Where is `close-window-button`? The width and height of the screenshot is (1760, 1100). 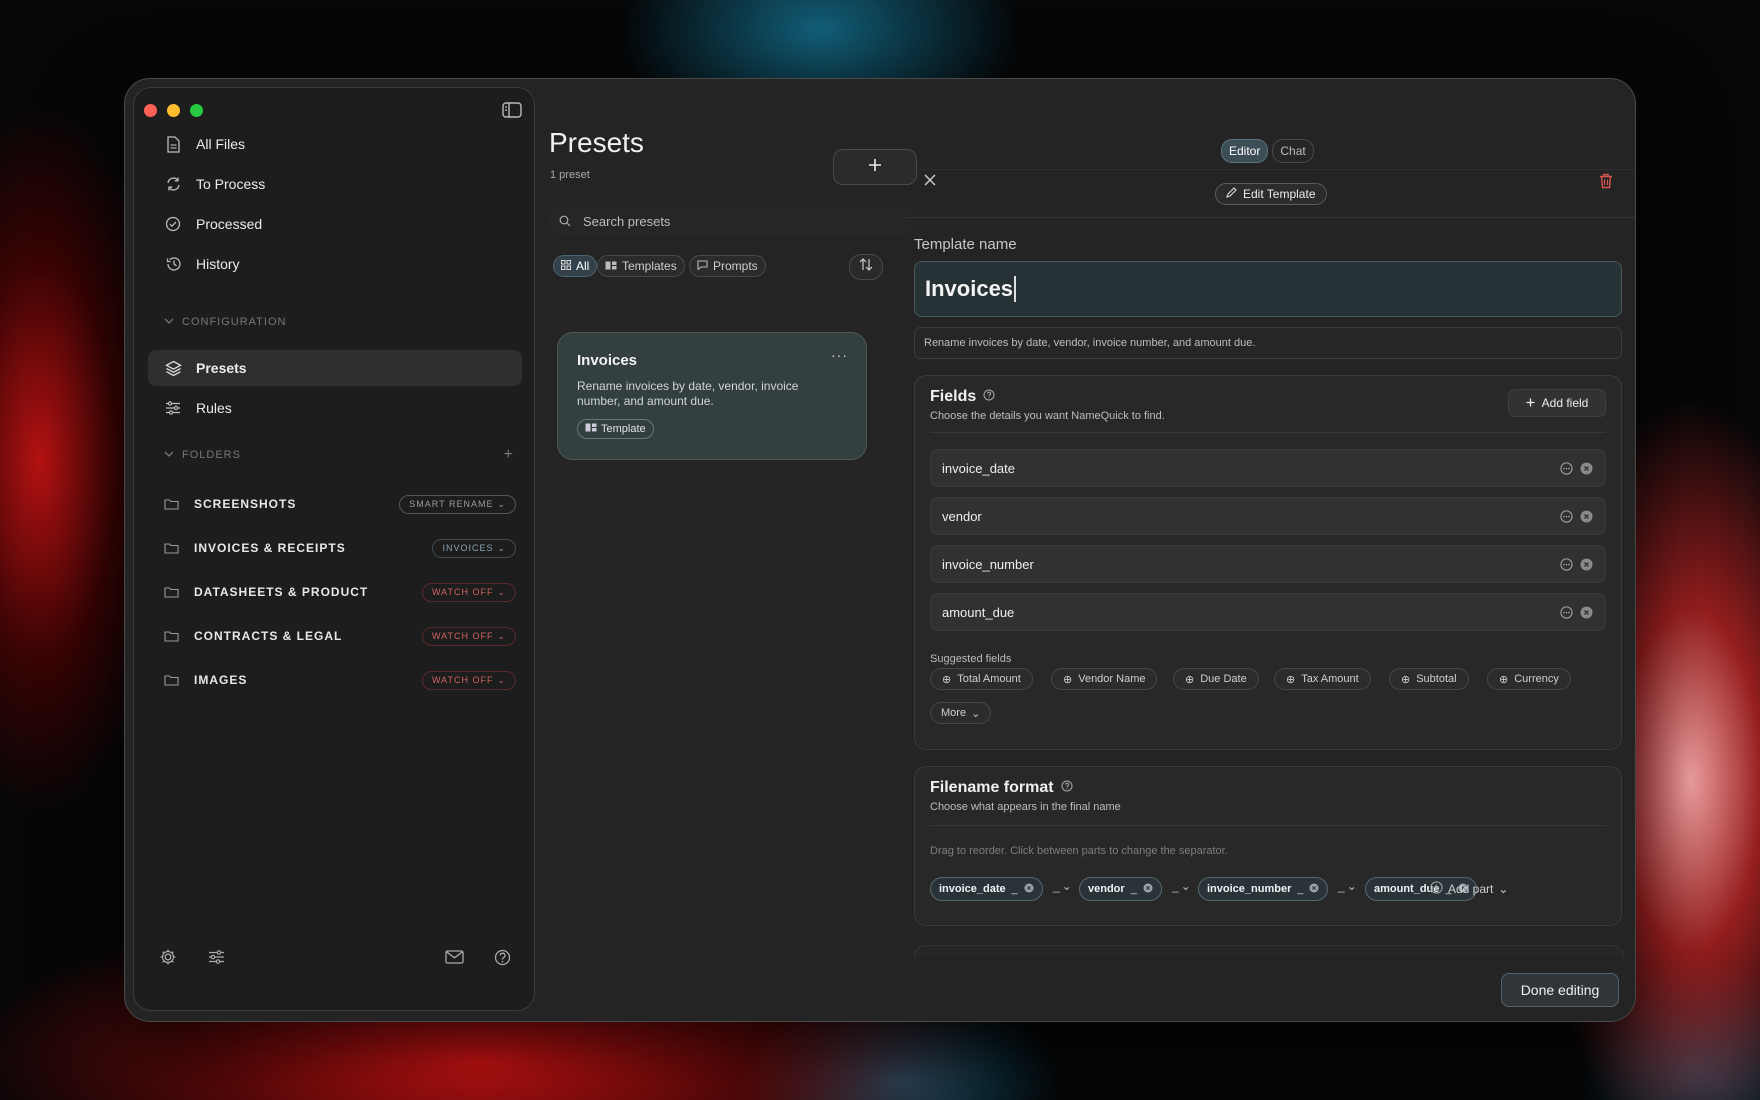
close-window-button is located at coordinates (150, 110).